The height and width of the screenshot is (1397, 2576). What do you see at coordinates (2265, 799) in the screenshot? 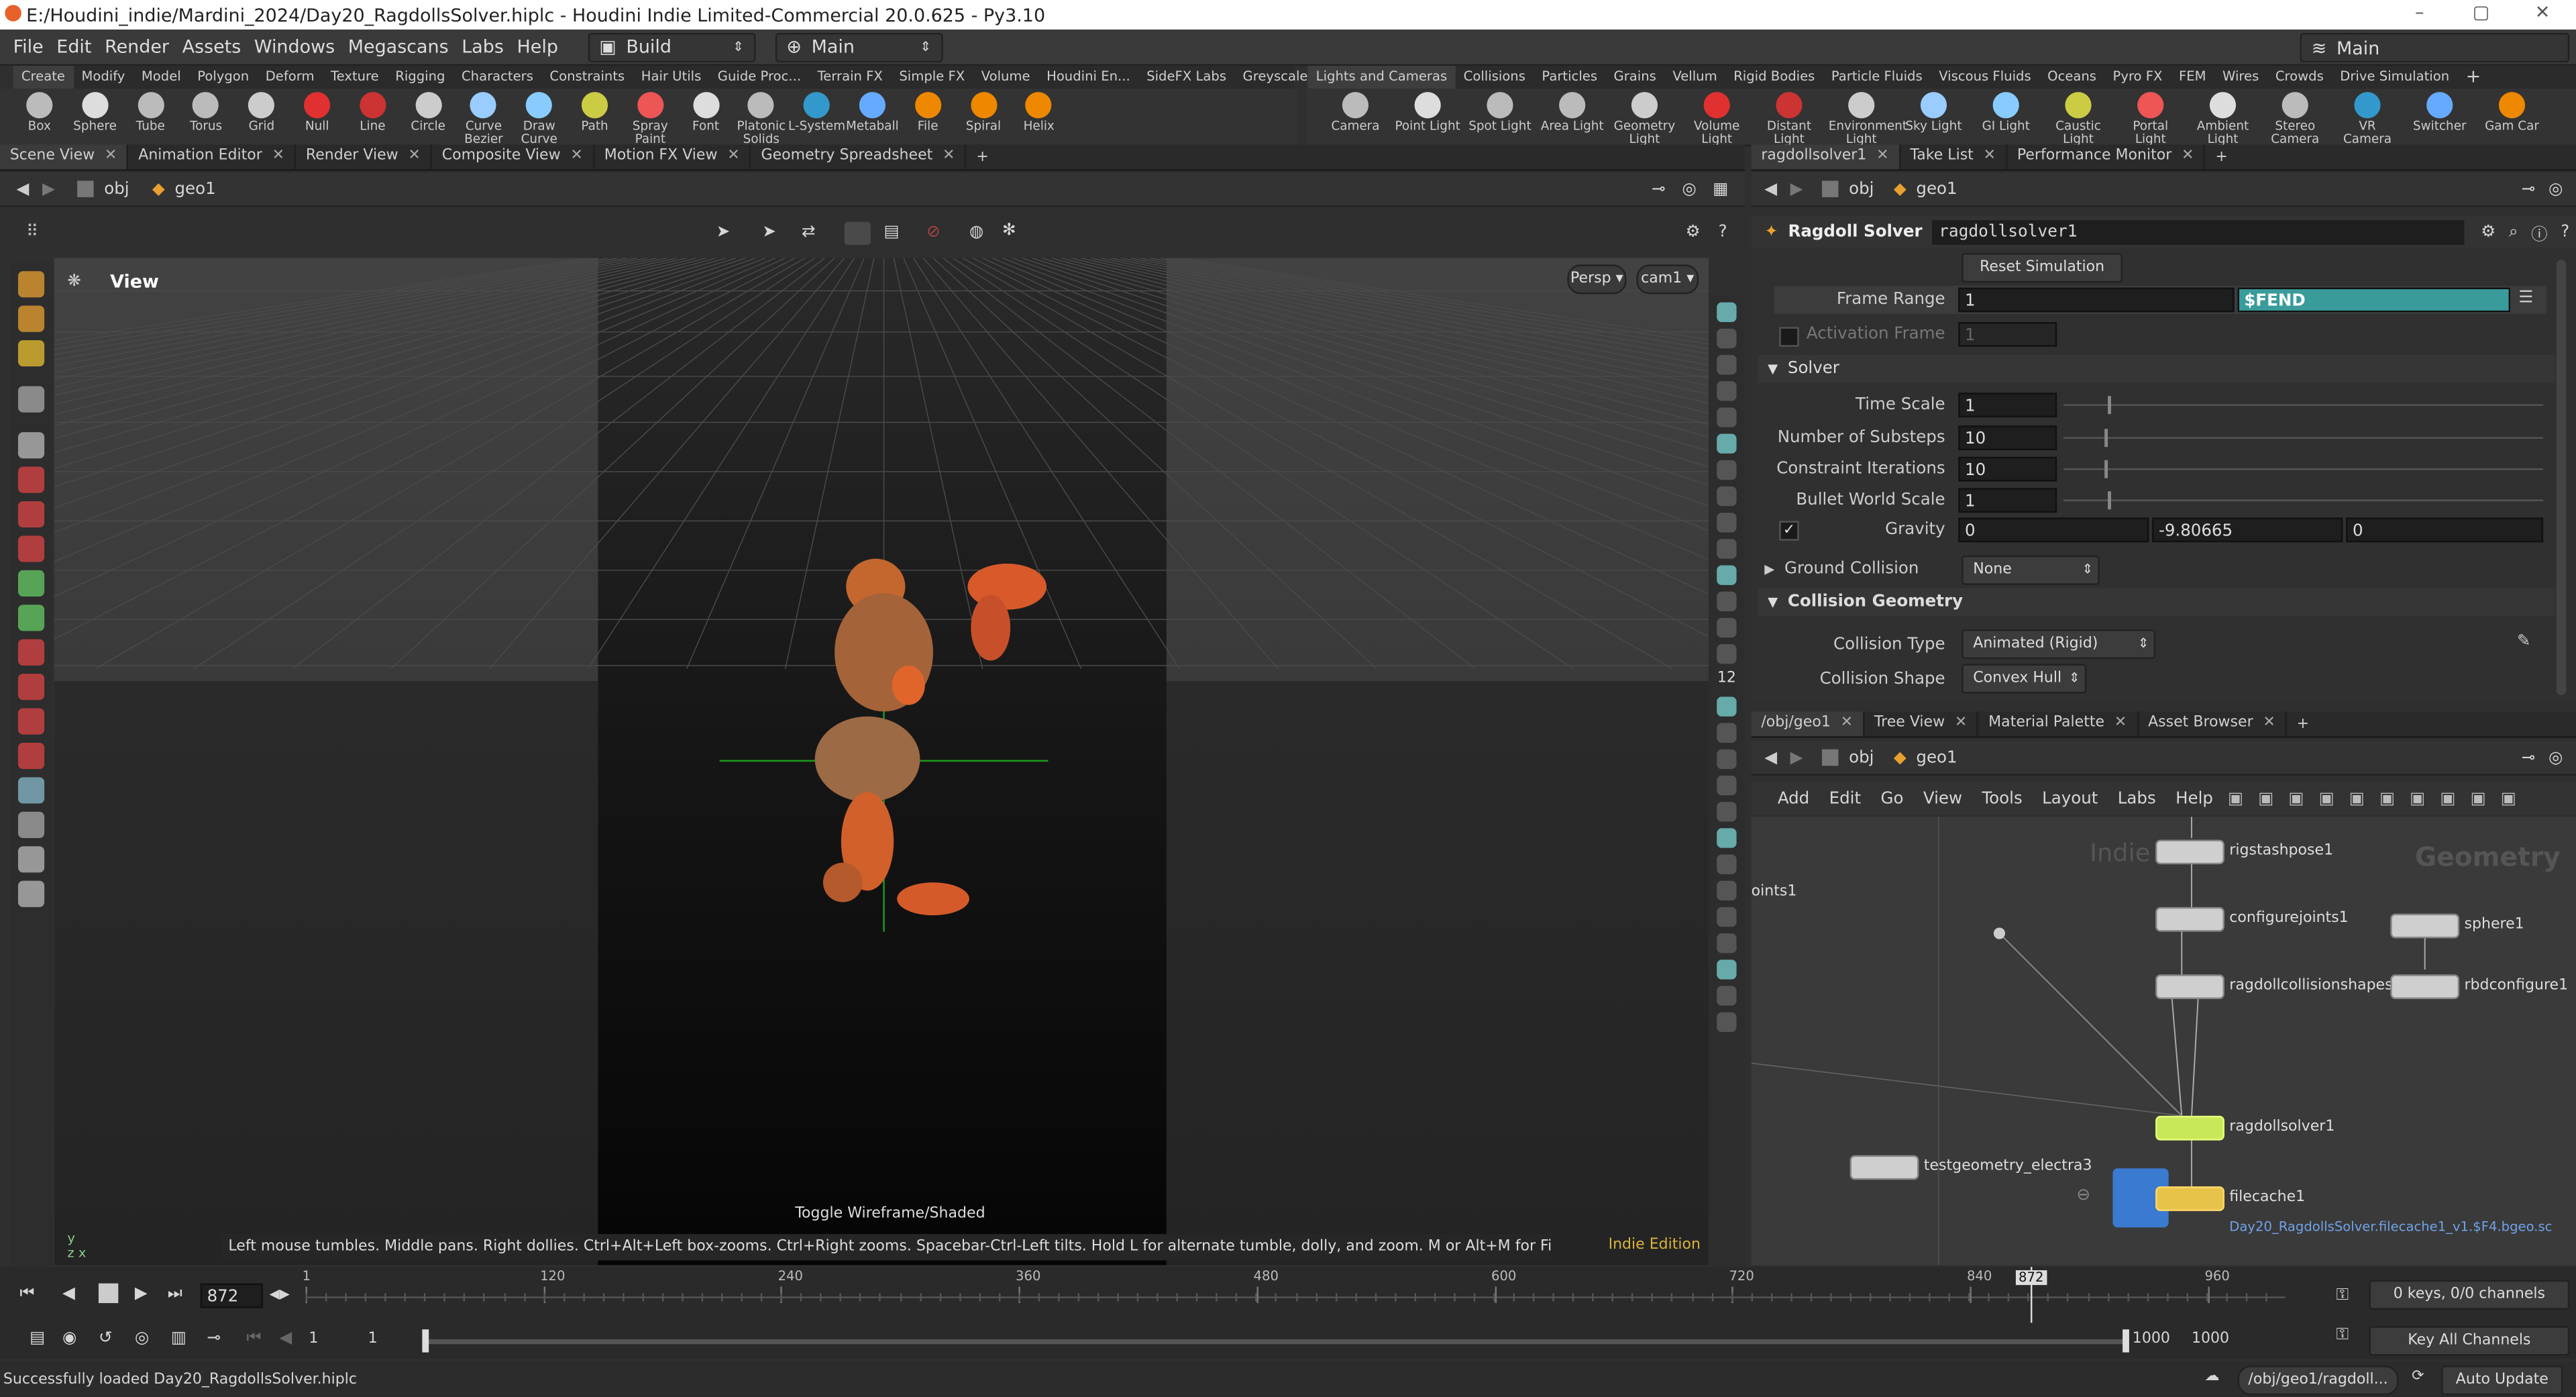
I see `tree-icon: ▣` at bounding box center [2265, 799].